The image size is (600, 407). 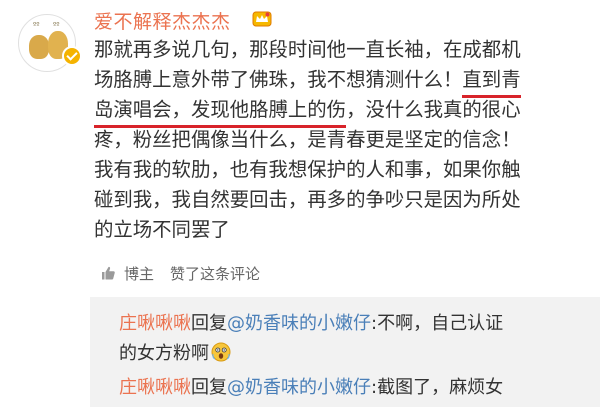 I want to click on post-text: ，没什么我真的很心, so click(x=433, y=109).